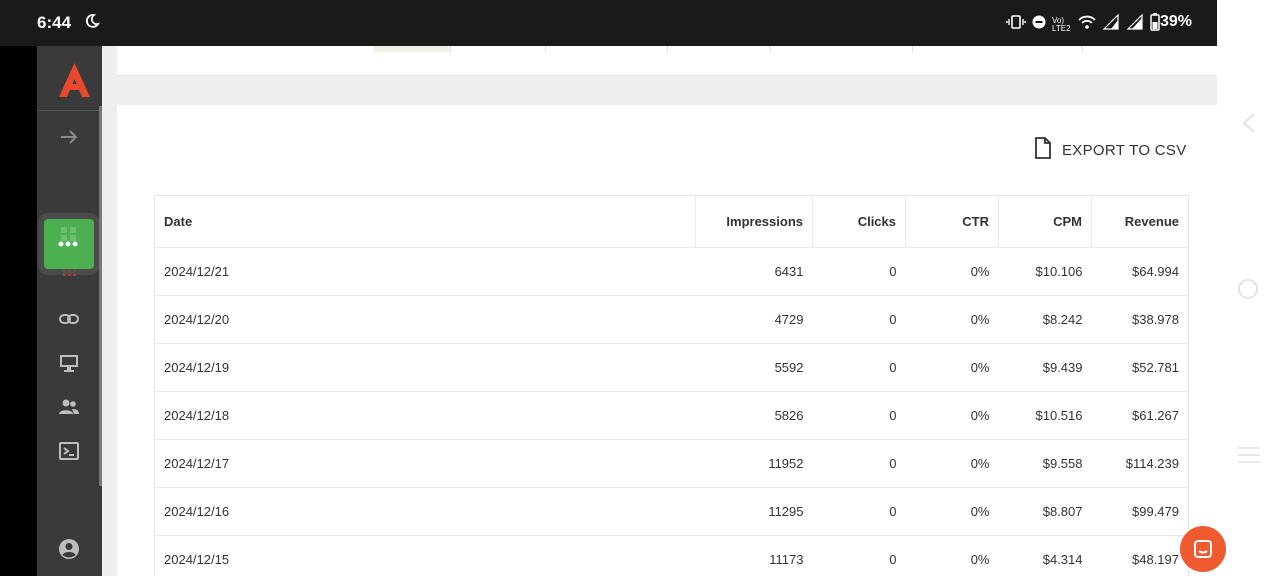 This screenshot has height=576, width=1280. Describe the element at coordinates (411, 49) in the screenshot. I see `tab-indicator` at that location.